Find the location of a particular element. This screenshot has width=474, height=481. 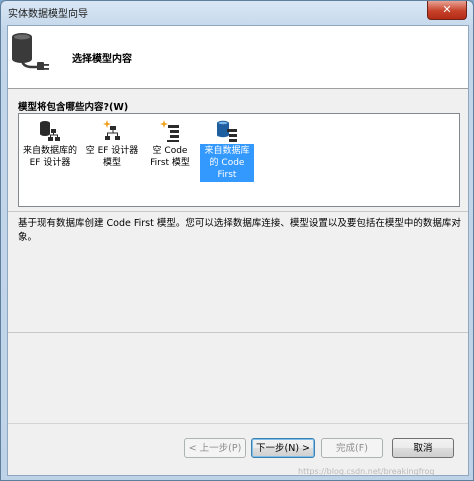

database-code-first-icon is located at coordinates (227, 131).